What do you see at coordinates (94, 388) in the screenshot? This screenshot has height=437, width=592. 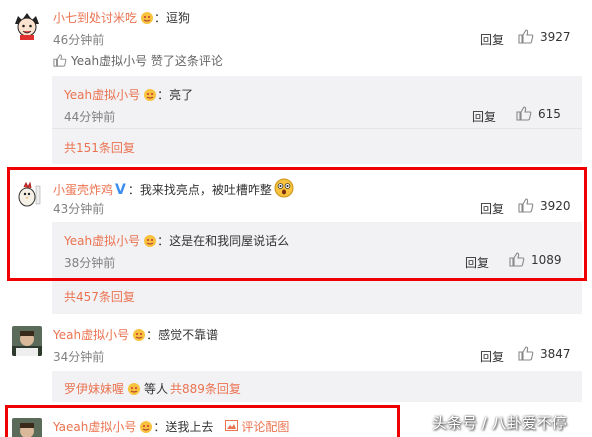 I see `reply-author: 罗伊妹妹喔` at bounding box center [94, 388].